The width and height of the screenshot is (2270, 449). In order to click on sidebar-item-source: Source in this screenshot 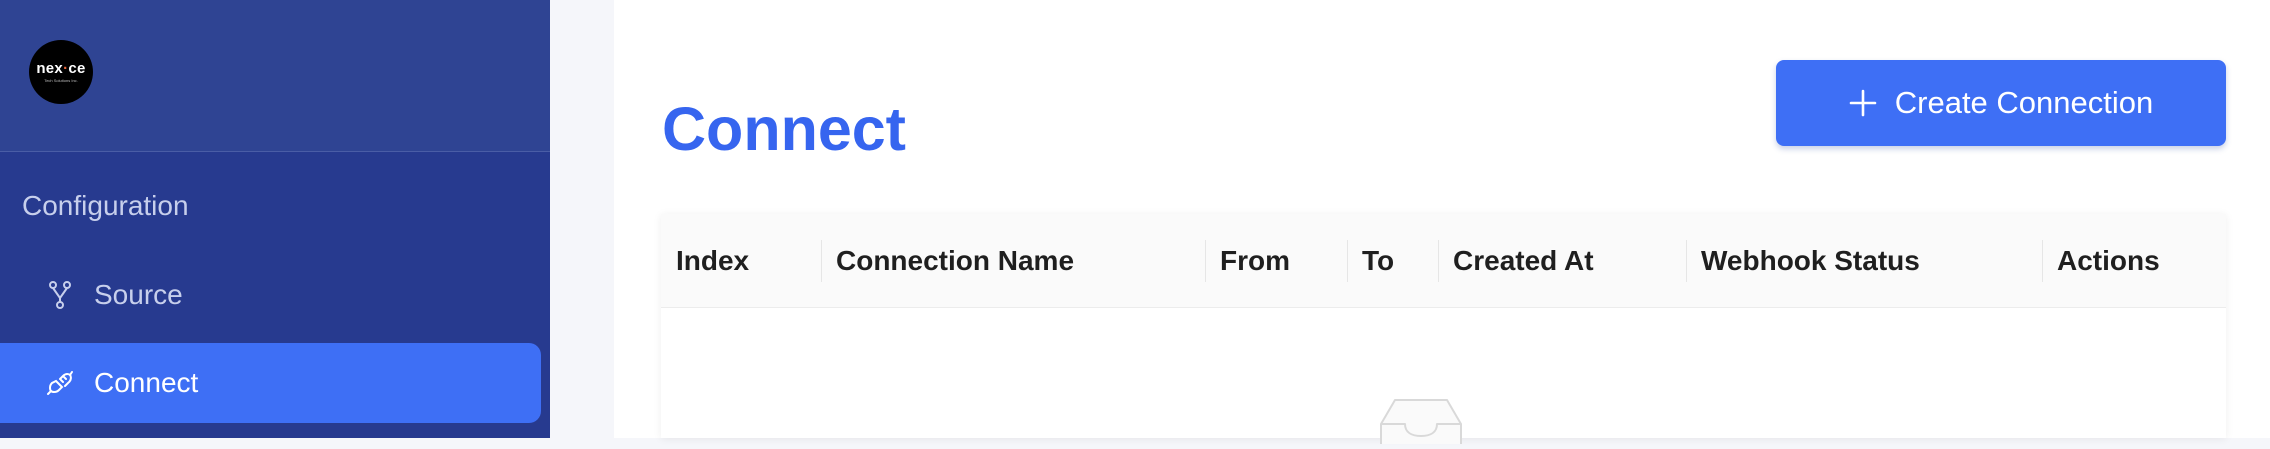, I will do `click(270, 295)`.